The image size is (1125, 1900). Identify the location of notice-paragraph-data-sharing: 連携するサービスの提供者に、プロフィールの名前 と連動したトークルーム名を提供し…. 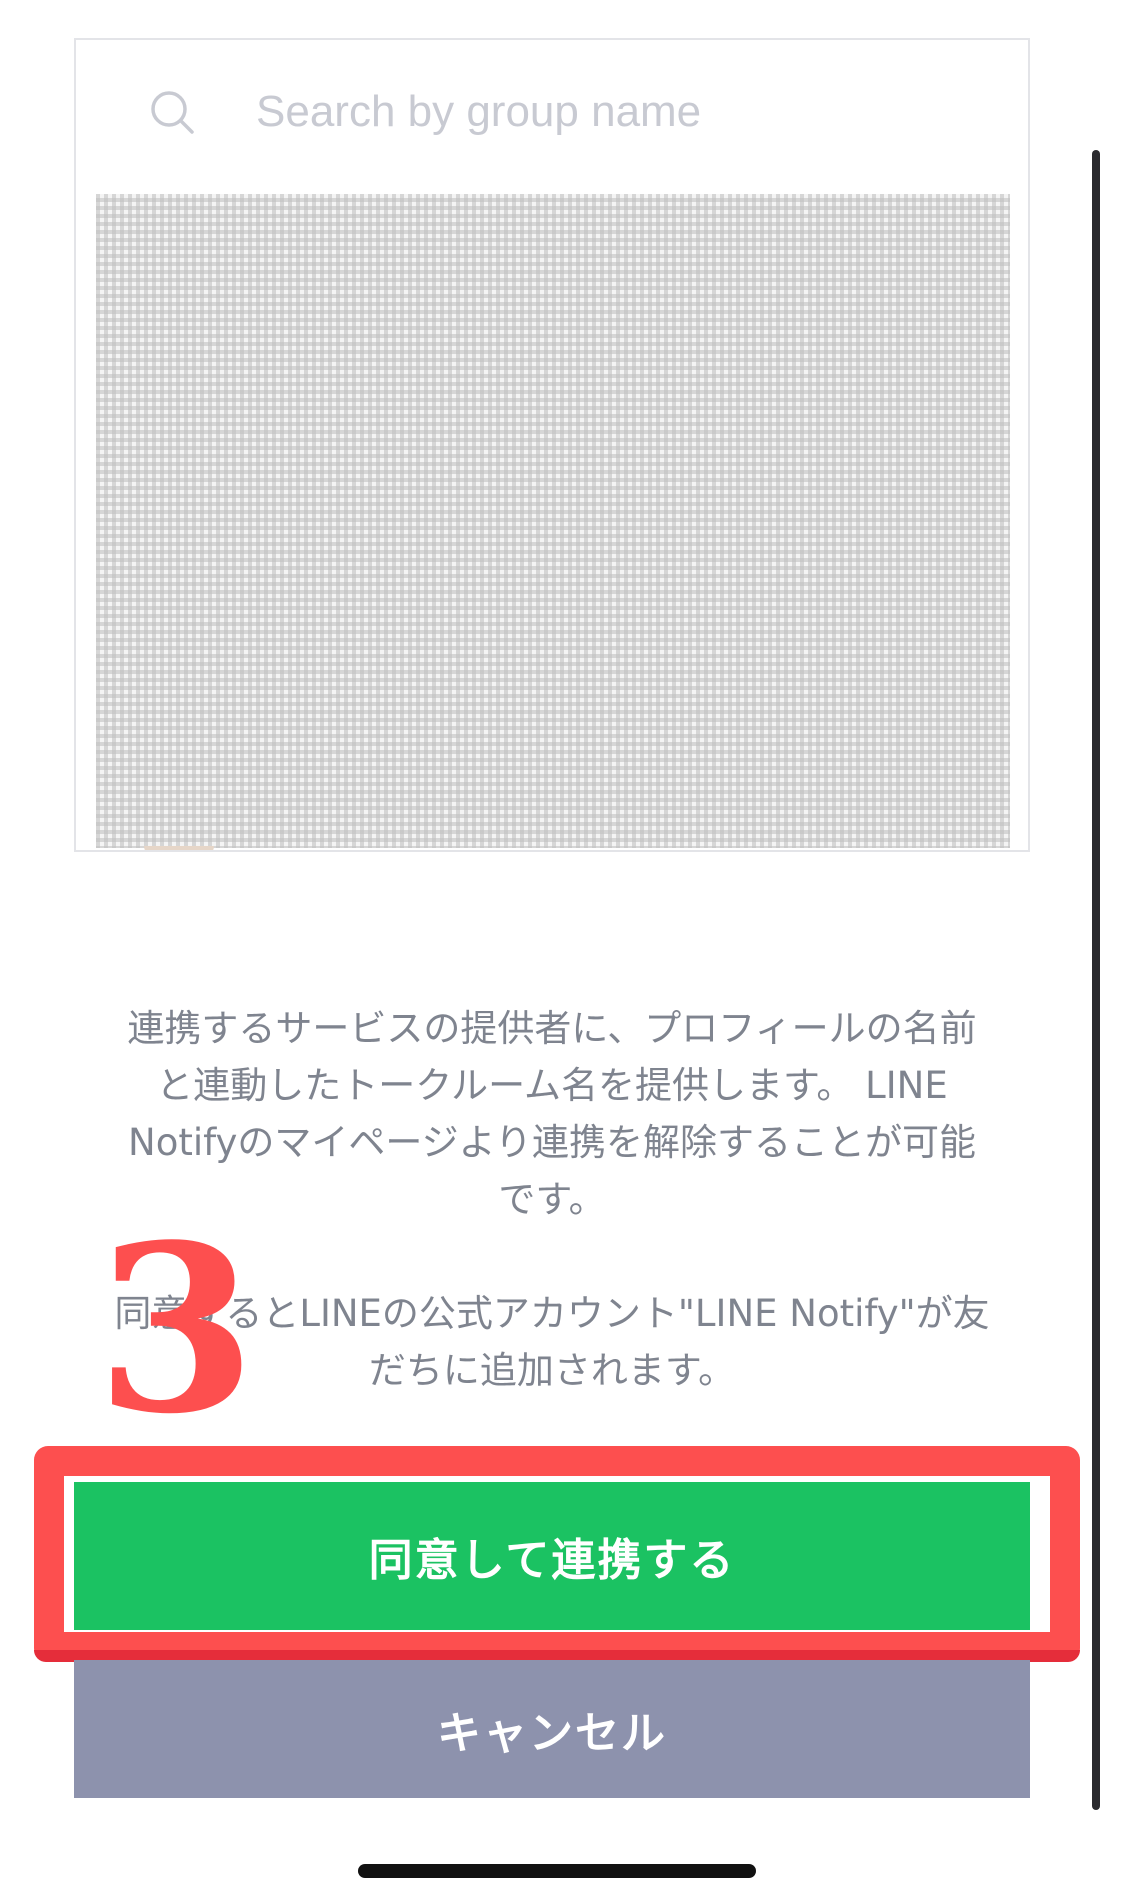
(552, 1114).